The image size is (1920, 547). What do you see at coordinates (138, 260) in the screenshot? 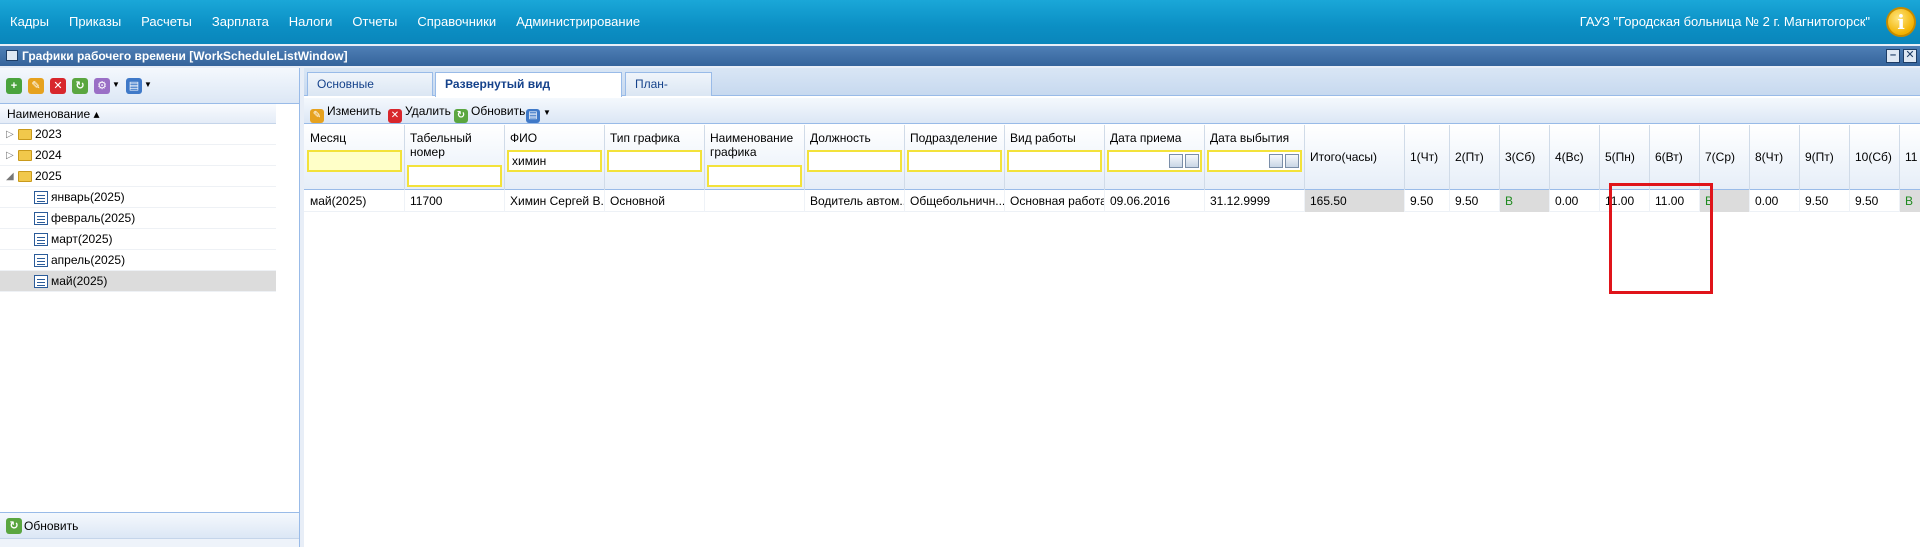
I see `tree-item: апрель(2025)` at bounding box center [138, 260].